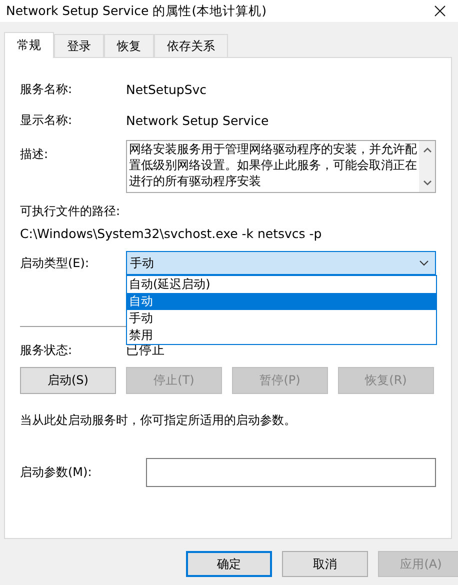 This screenshot has height=585, width=458. I want to click on dropdown-option: 自动(延迟启动), so click(281, 284).